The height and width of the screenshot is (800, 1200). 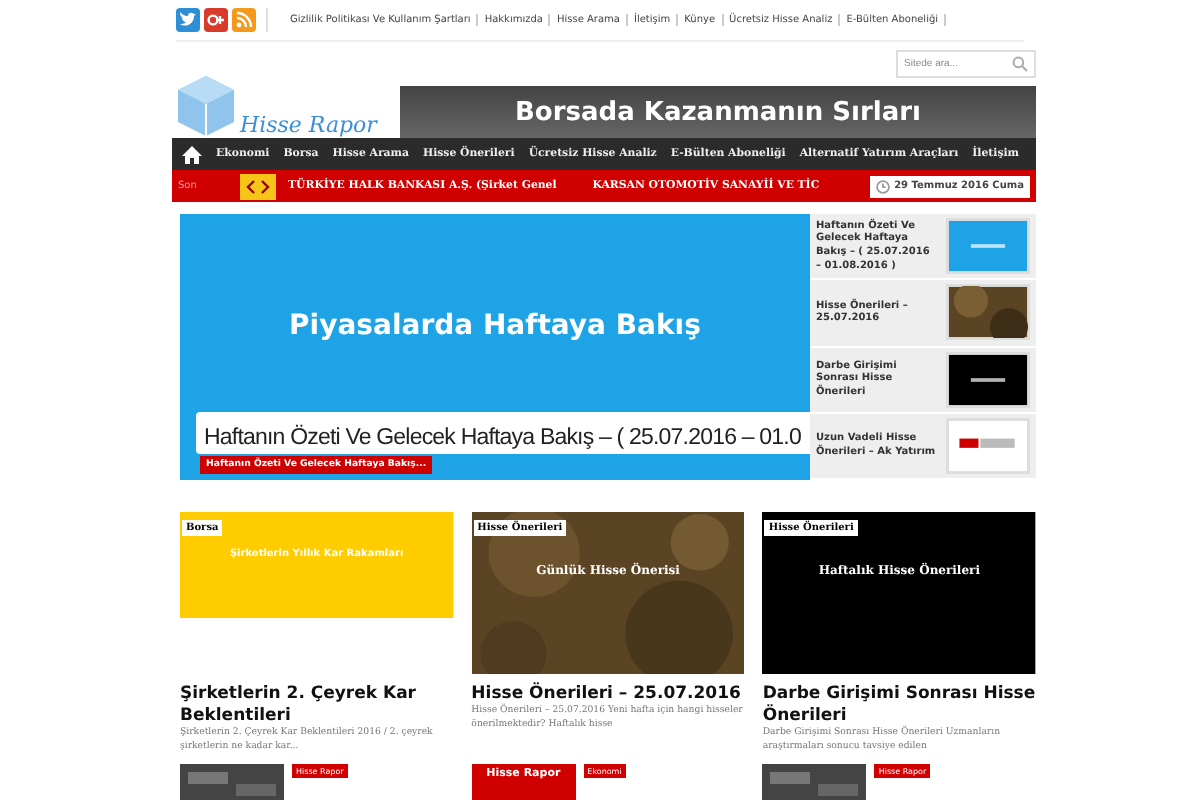 I want to click on google-plus-icon, so click(x=216, y=20).